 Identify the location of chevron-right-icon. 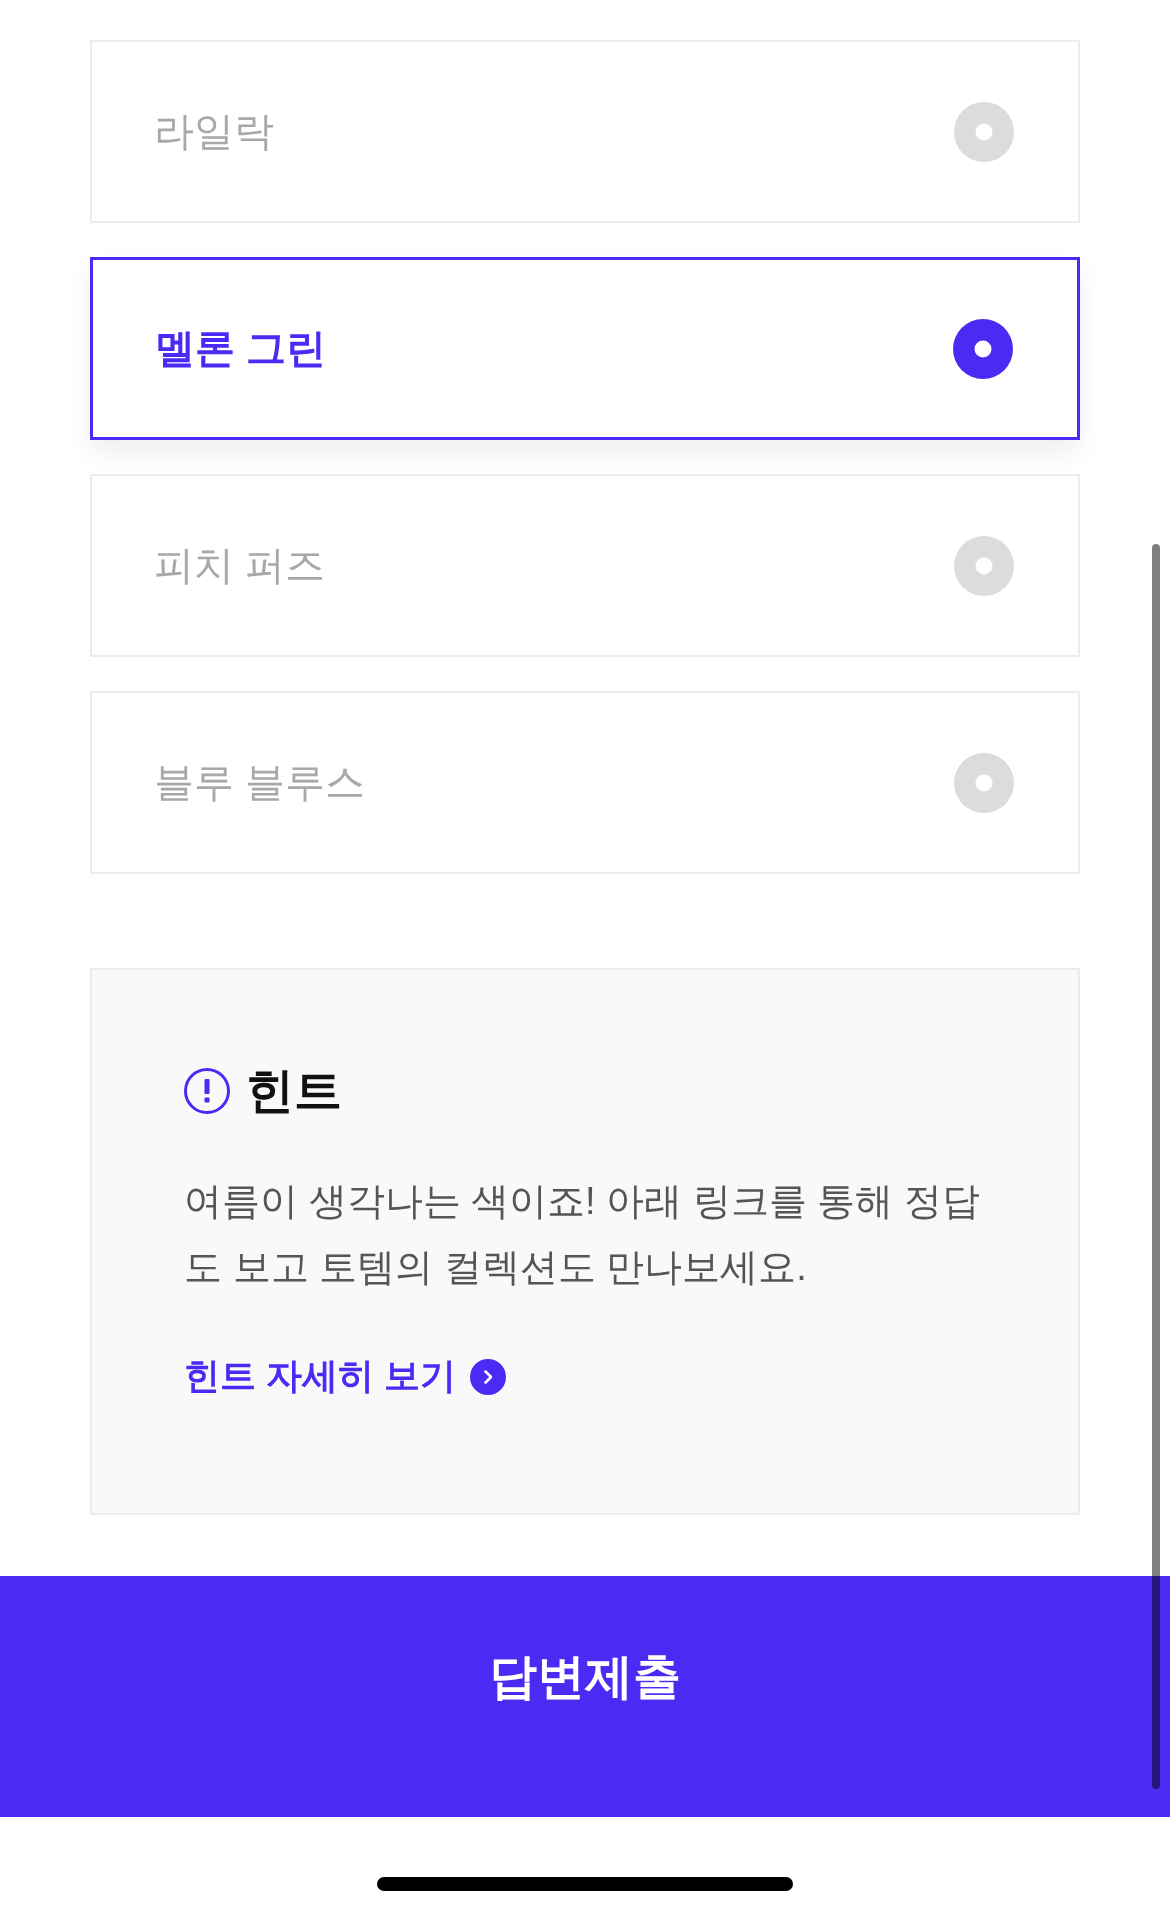
(488, 1376).